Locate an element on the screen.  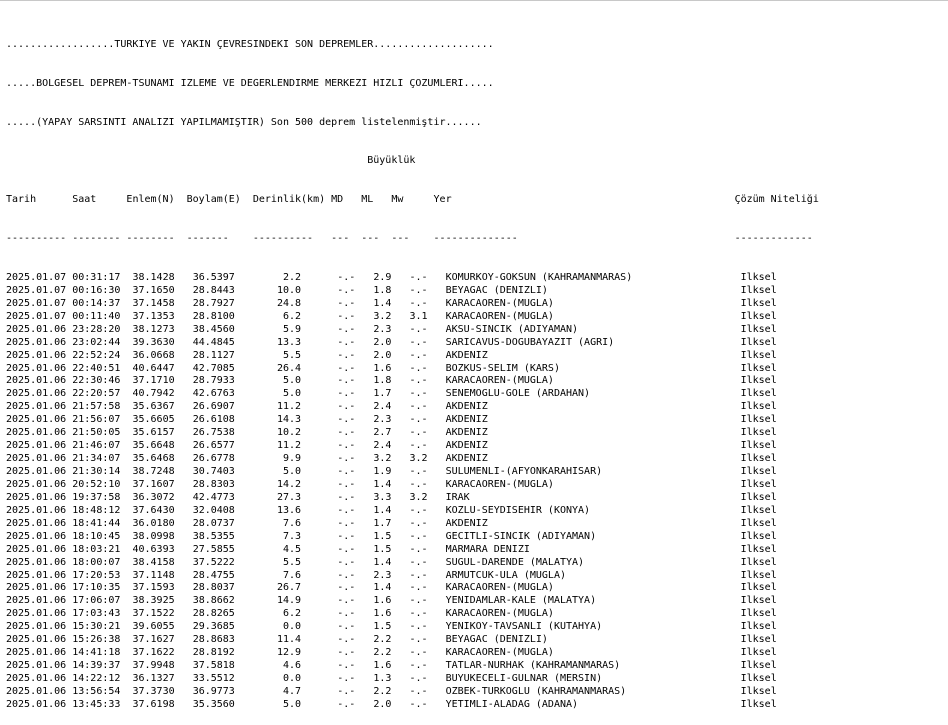
cell-place: SULUMENLI-(AFYONKARAHISAR) is located at coordinates (593, 472).